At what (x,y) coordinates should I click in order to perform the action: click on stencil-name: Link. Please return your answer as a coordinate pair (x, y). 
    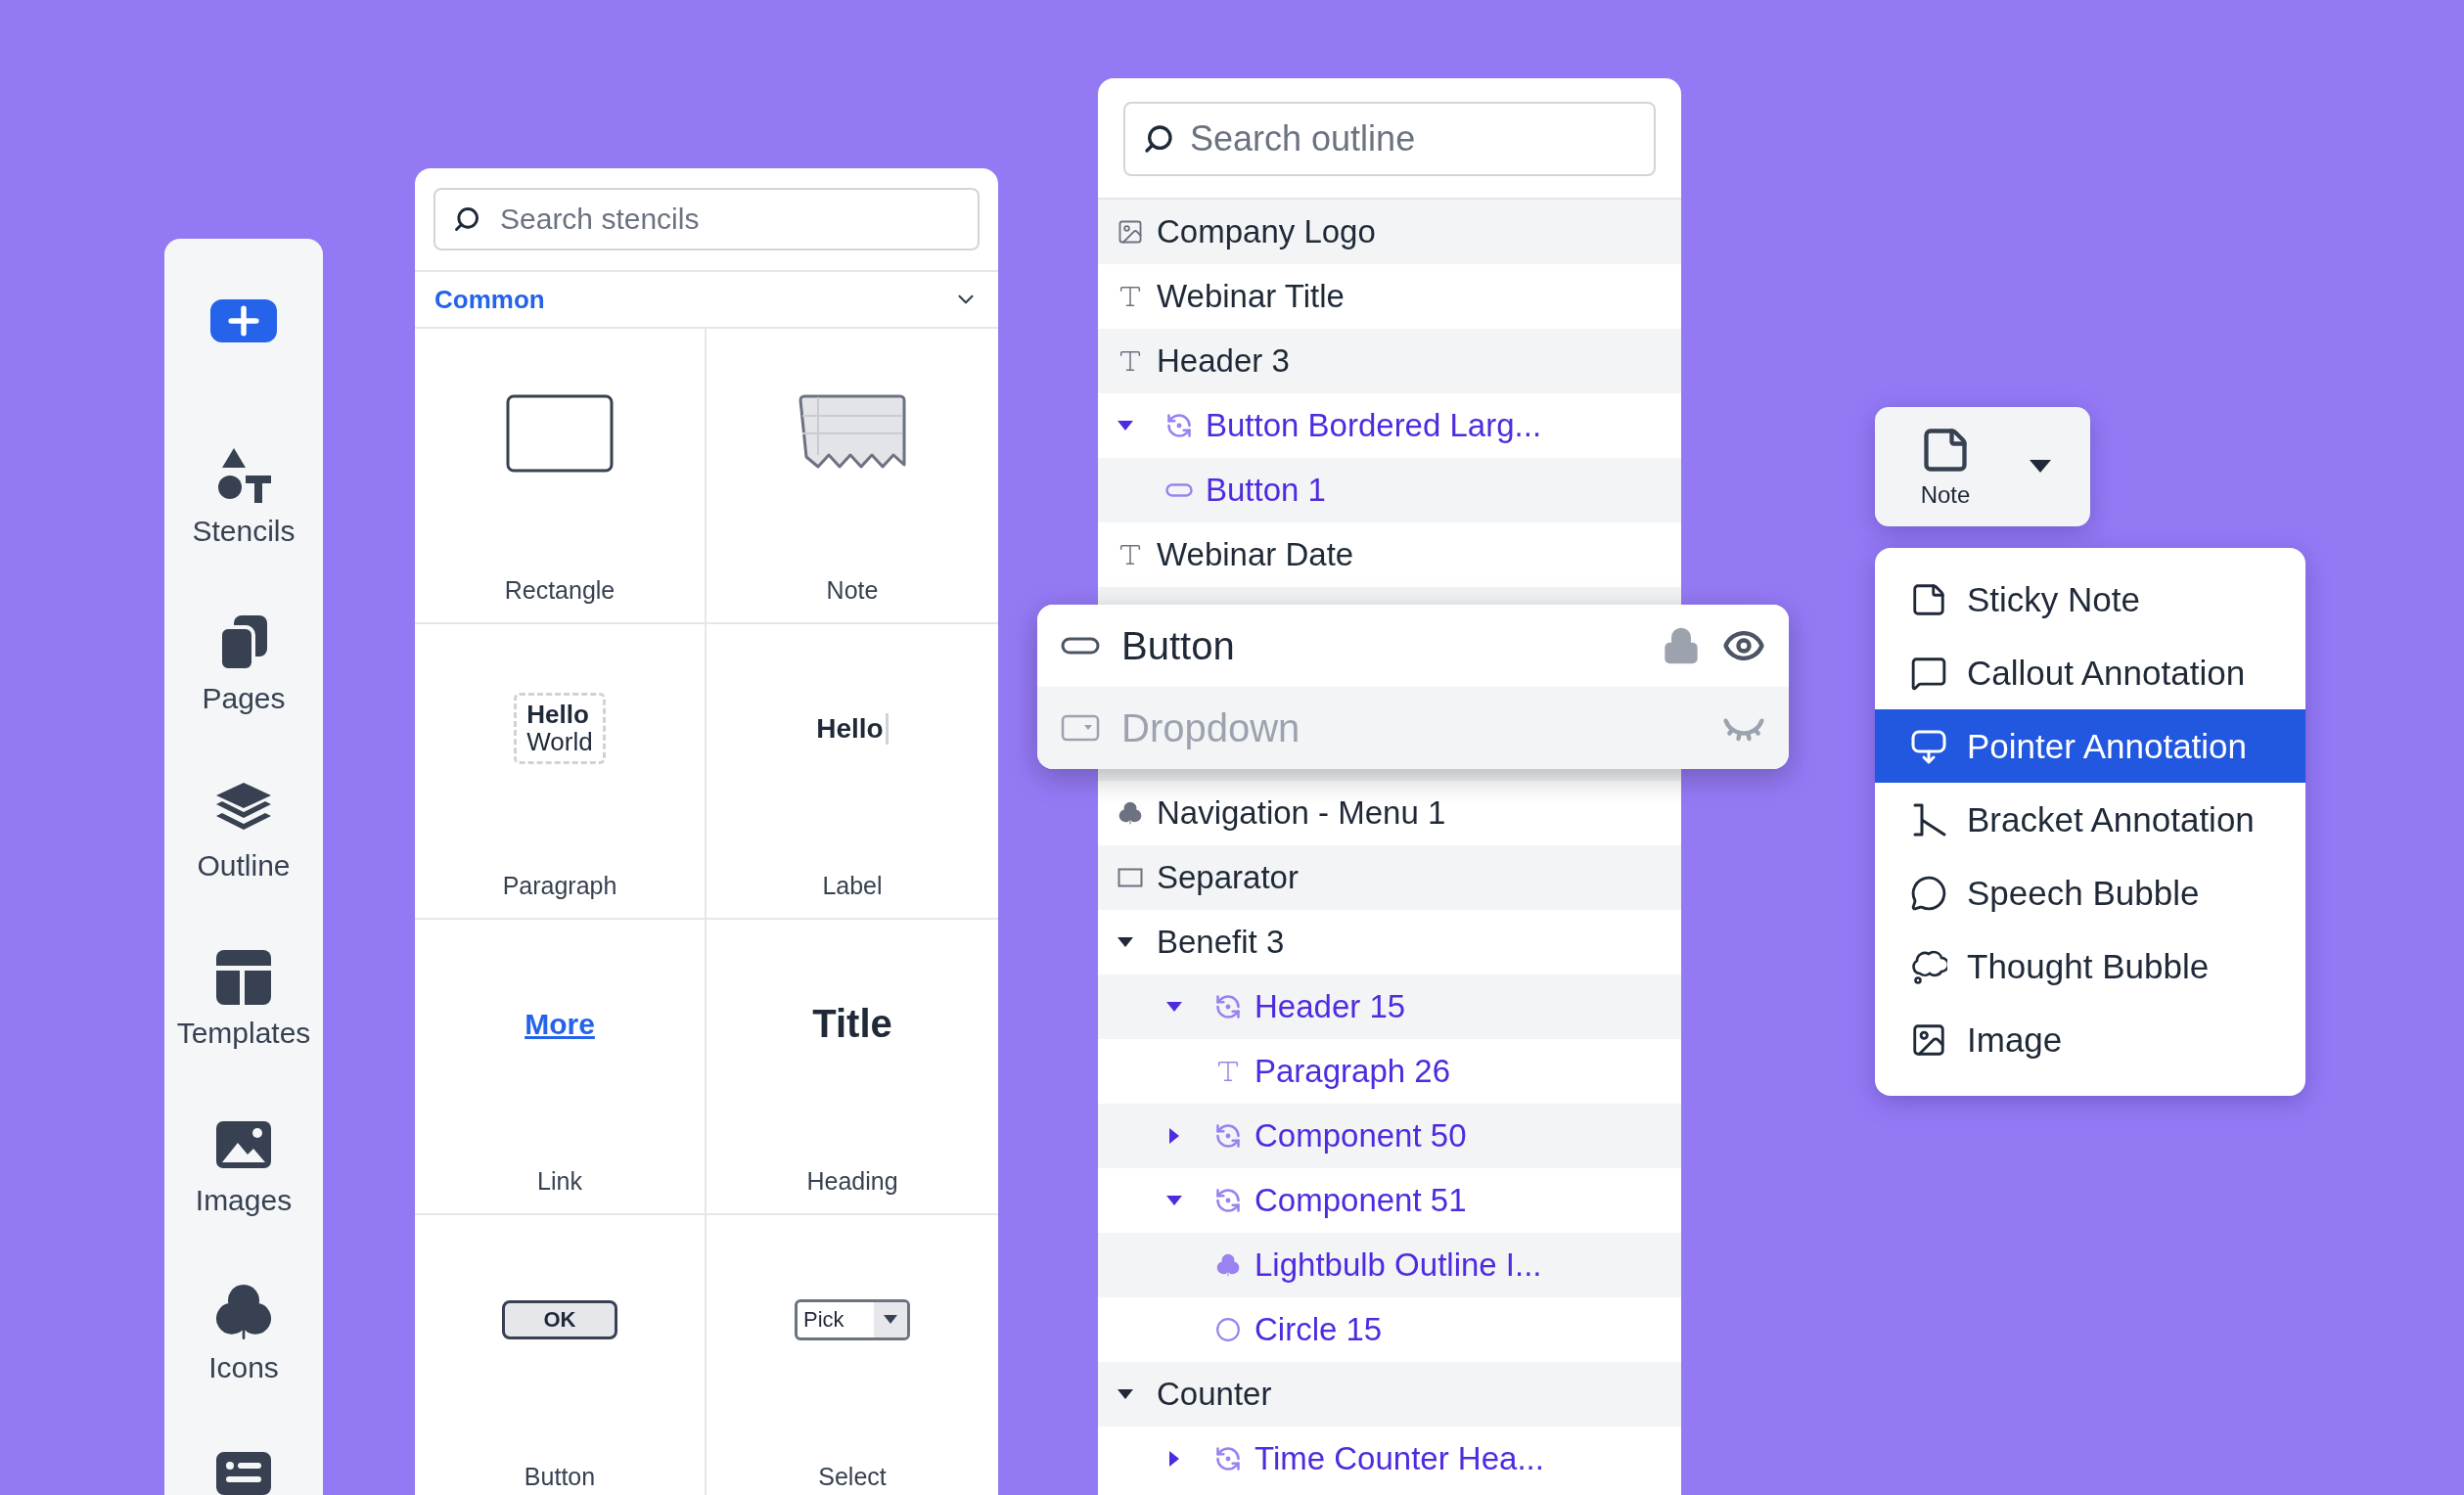
    Looking at the image, I should click on (559, 1181).